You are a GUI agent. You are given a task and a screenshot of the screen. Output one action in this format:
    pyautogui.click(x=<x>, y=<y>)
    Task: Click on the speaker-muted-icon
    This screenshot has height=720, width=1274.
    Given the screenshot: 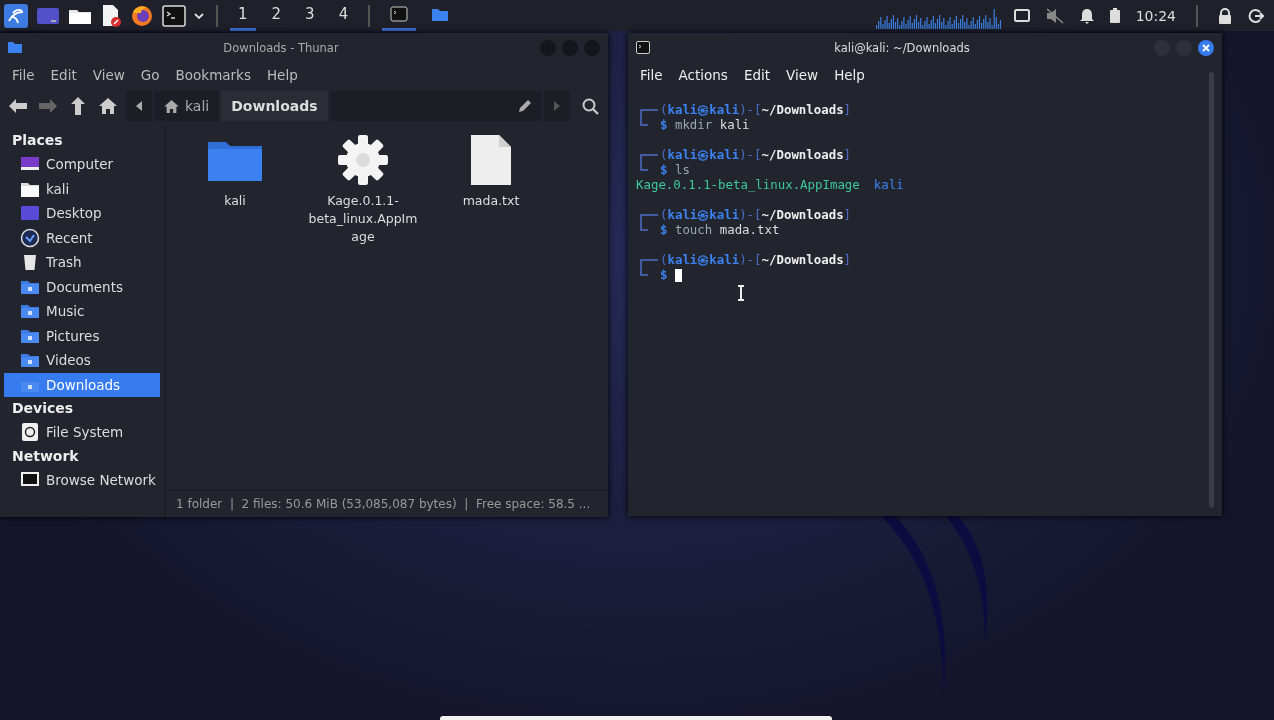 What is the action you would take?
    pyautogui.click(x=1054, y=15)
    